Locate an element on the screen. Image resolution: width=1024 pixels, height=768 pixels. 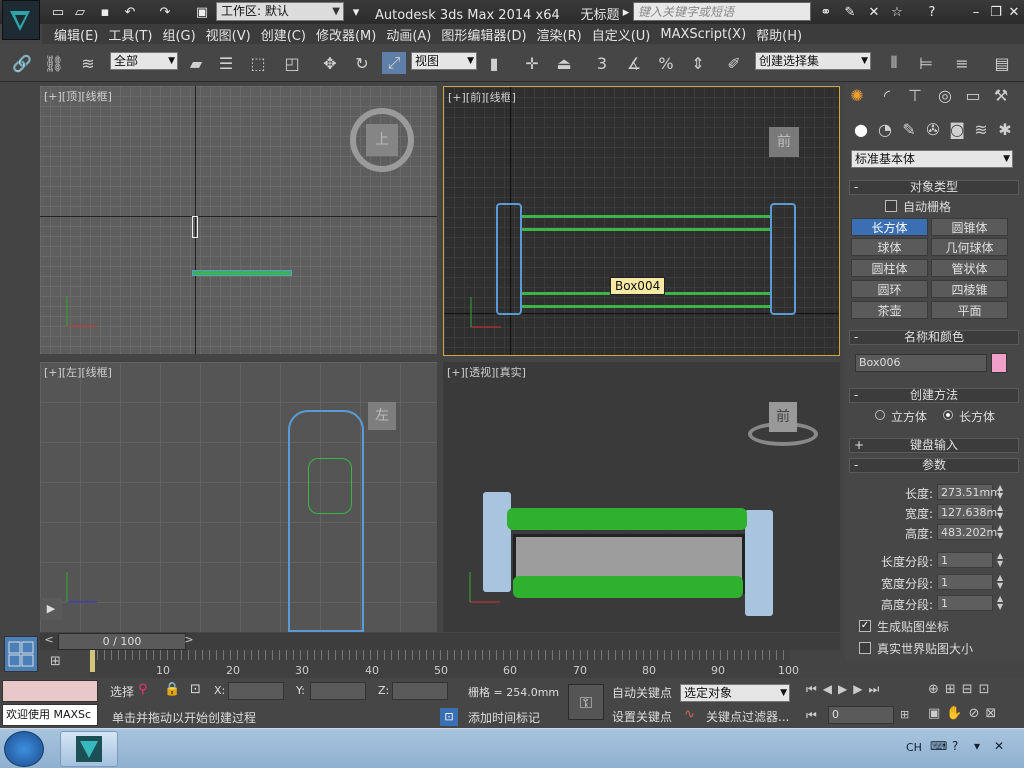
percent-snap-icon: % is located at coordinates (666, 63).